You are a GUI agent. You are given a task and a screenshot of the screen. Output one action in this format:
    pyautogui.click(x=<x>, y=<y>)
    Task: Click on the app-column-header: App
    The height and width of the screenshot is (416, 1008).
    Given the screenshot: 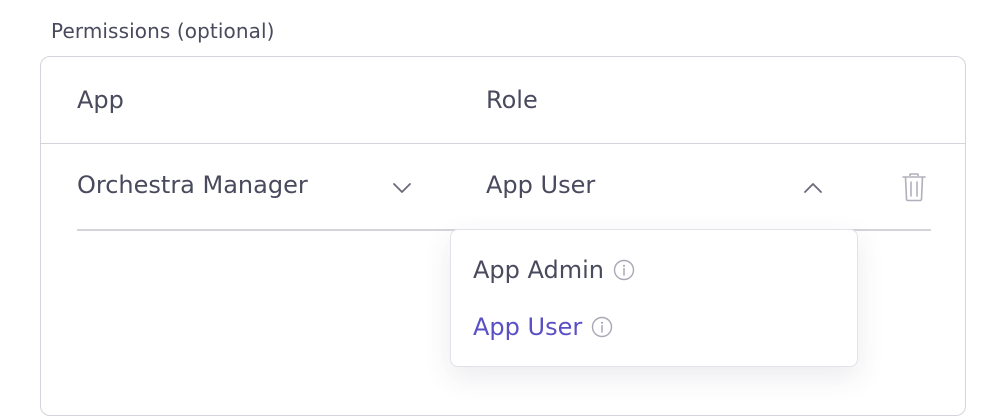 What is the action you would take?
    pyautogui.click(x=100, y=100)
    